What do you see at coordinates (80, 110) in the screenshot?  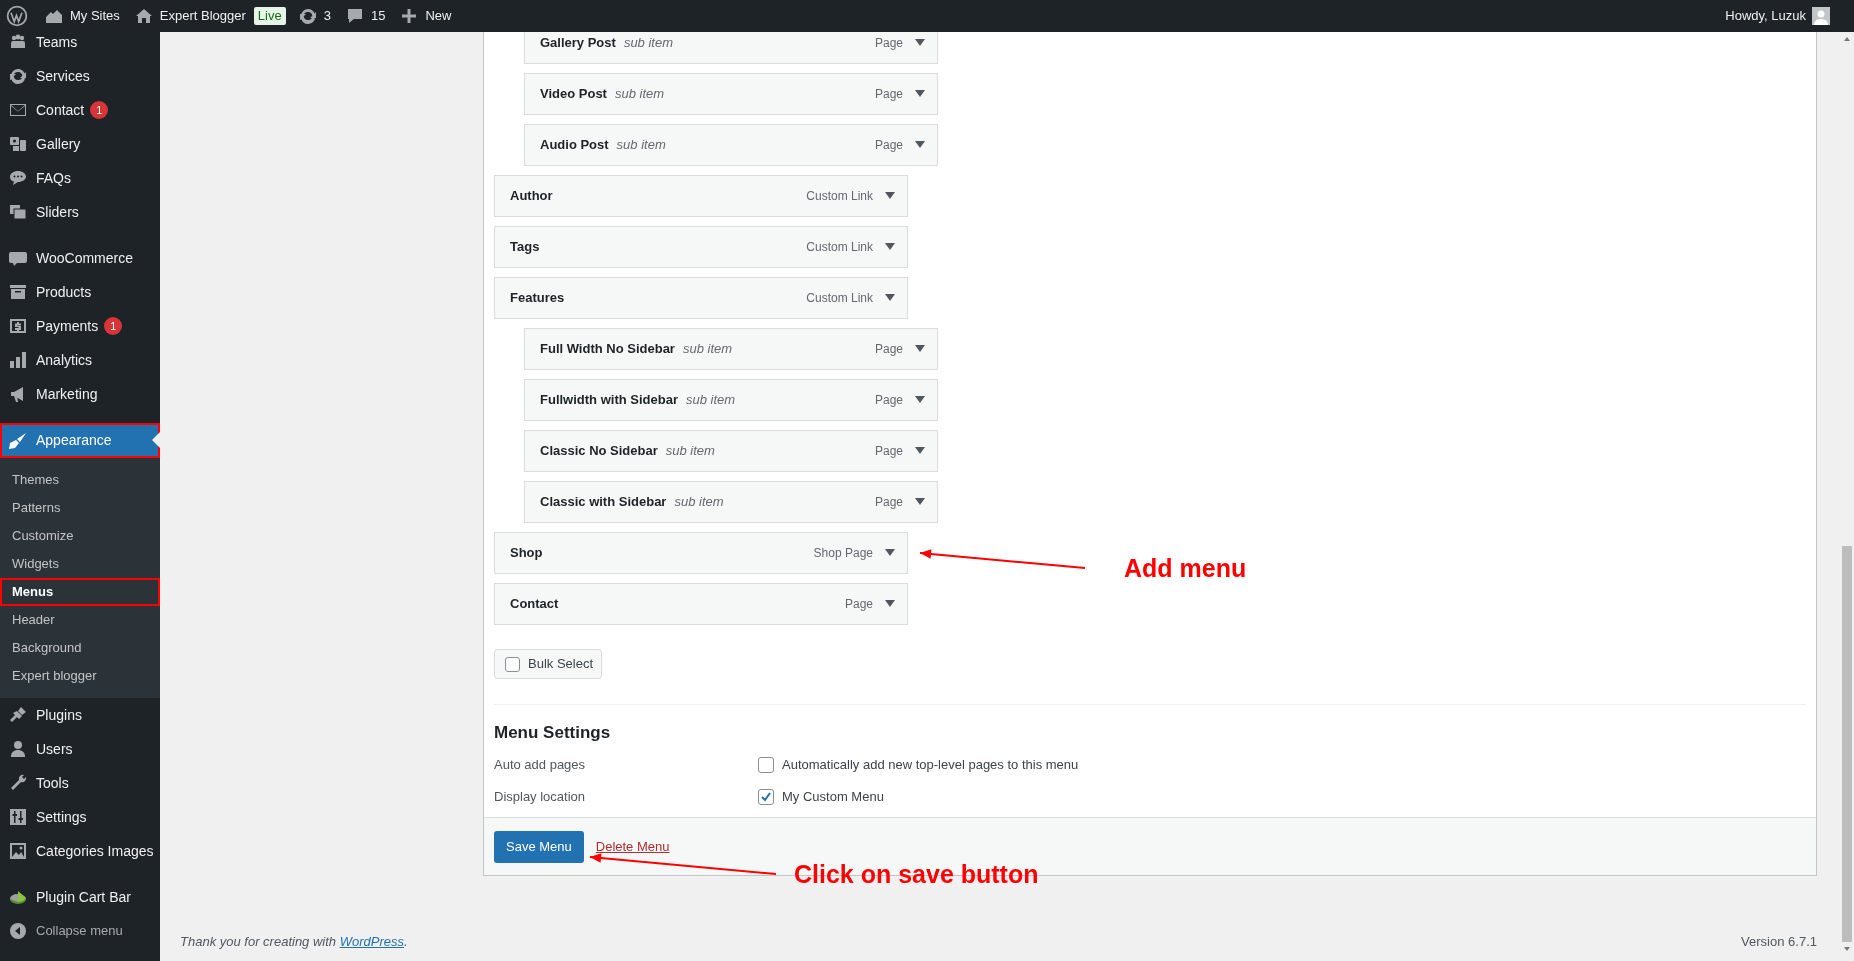 I see `sidebar-item: Contact 1` at bounding box center [80, 110].